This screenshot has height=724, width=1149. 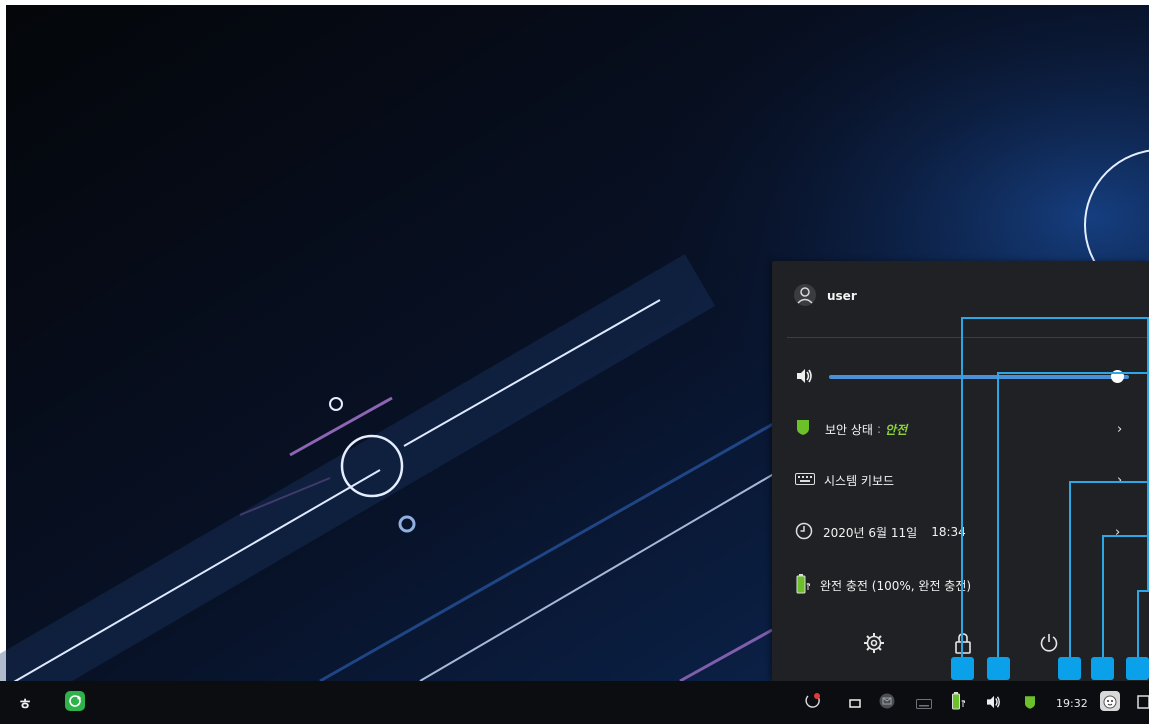 I want to click on user-avatar-button, so click(x=1110, y=703).